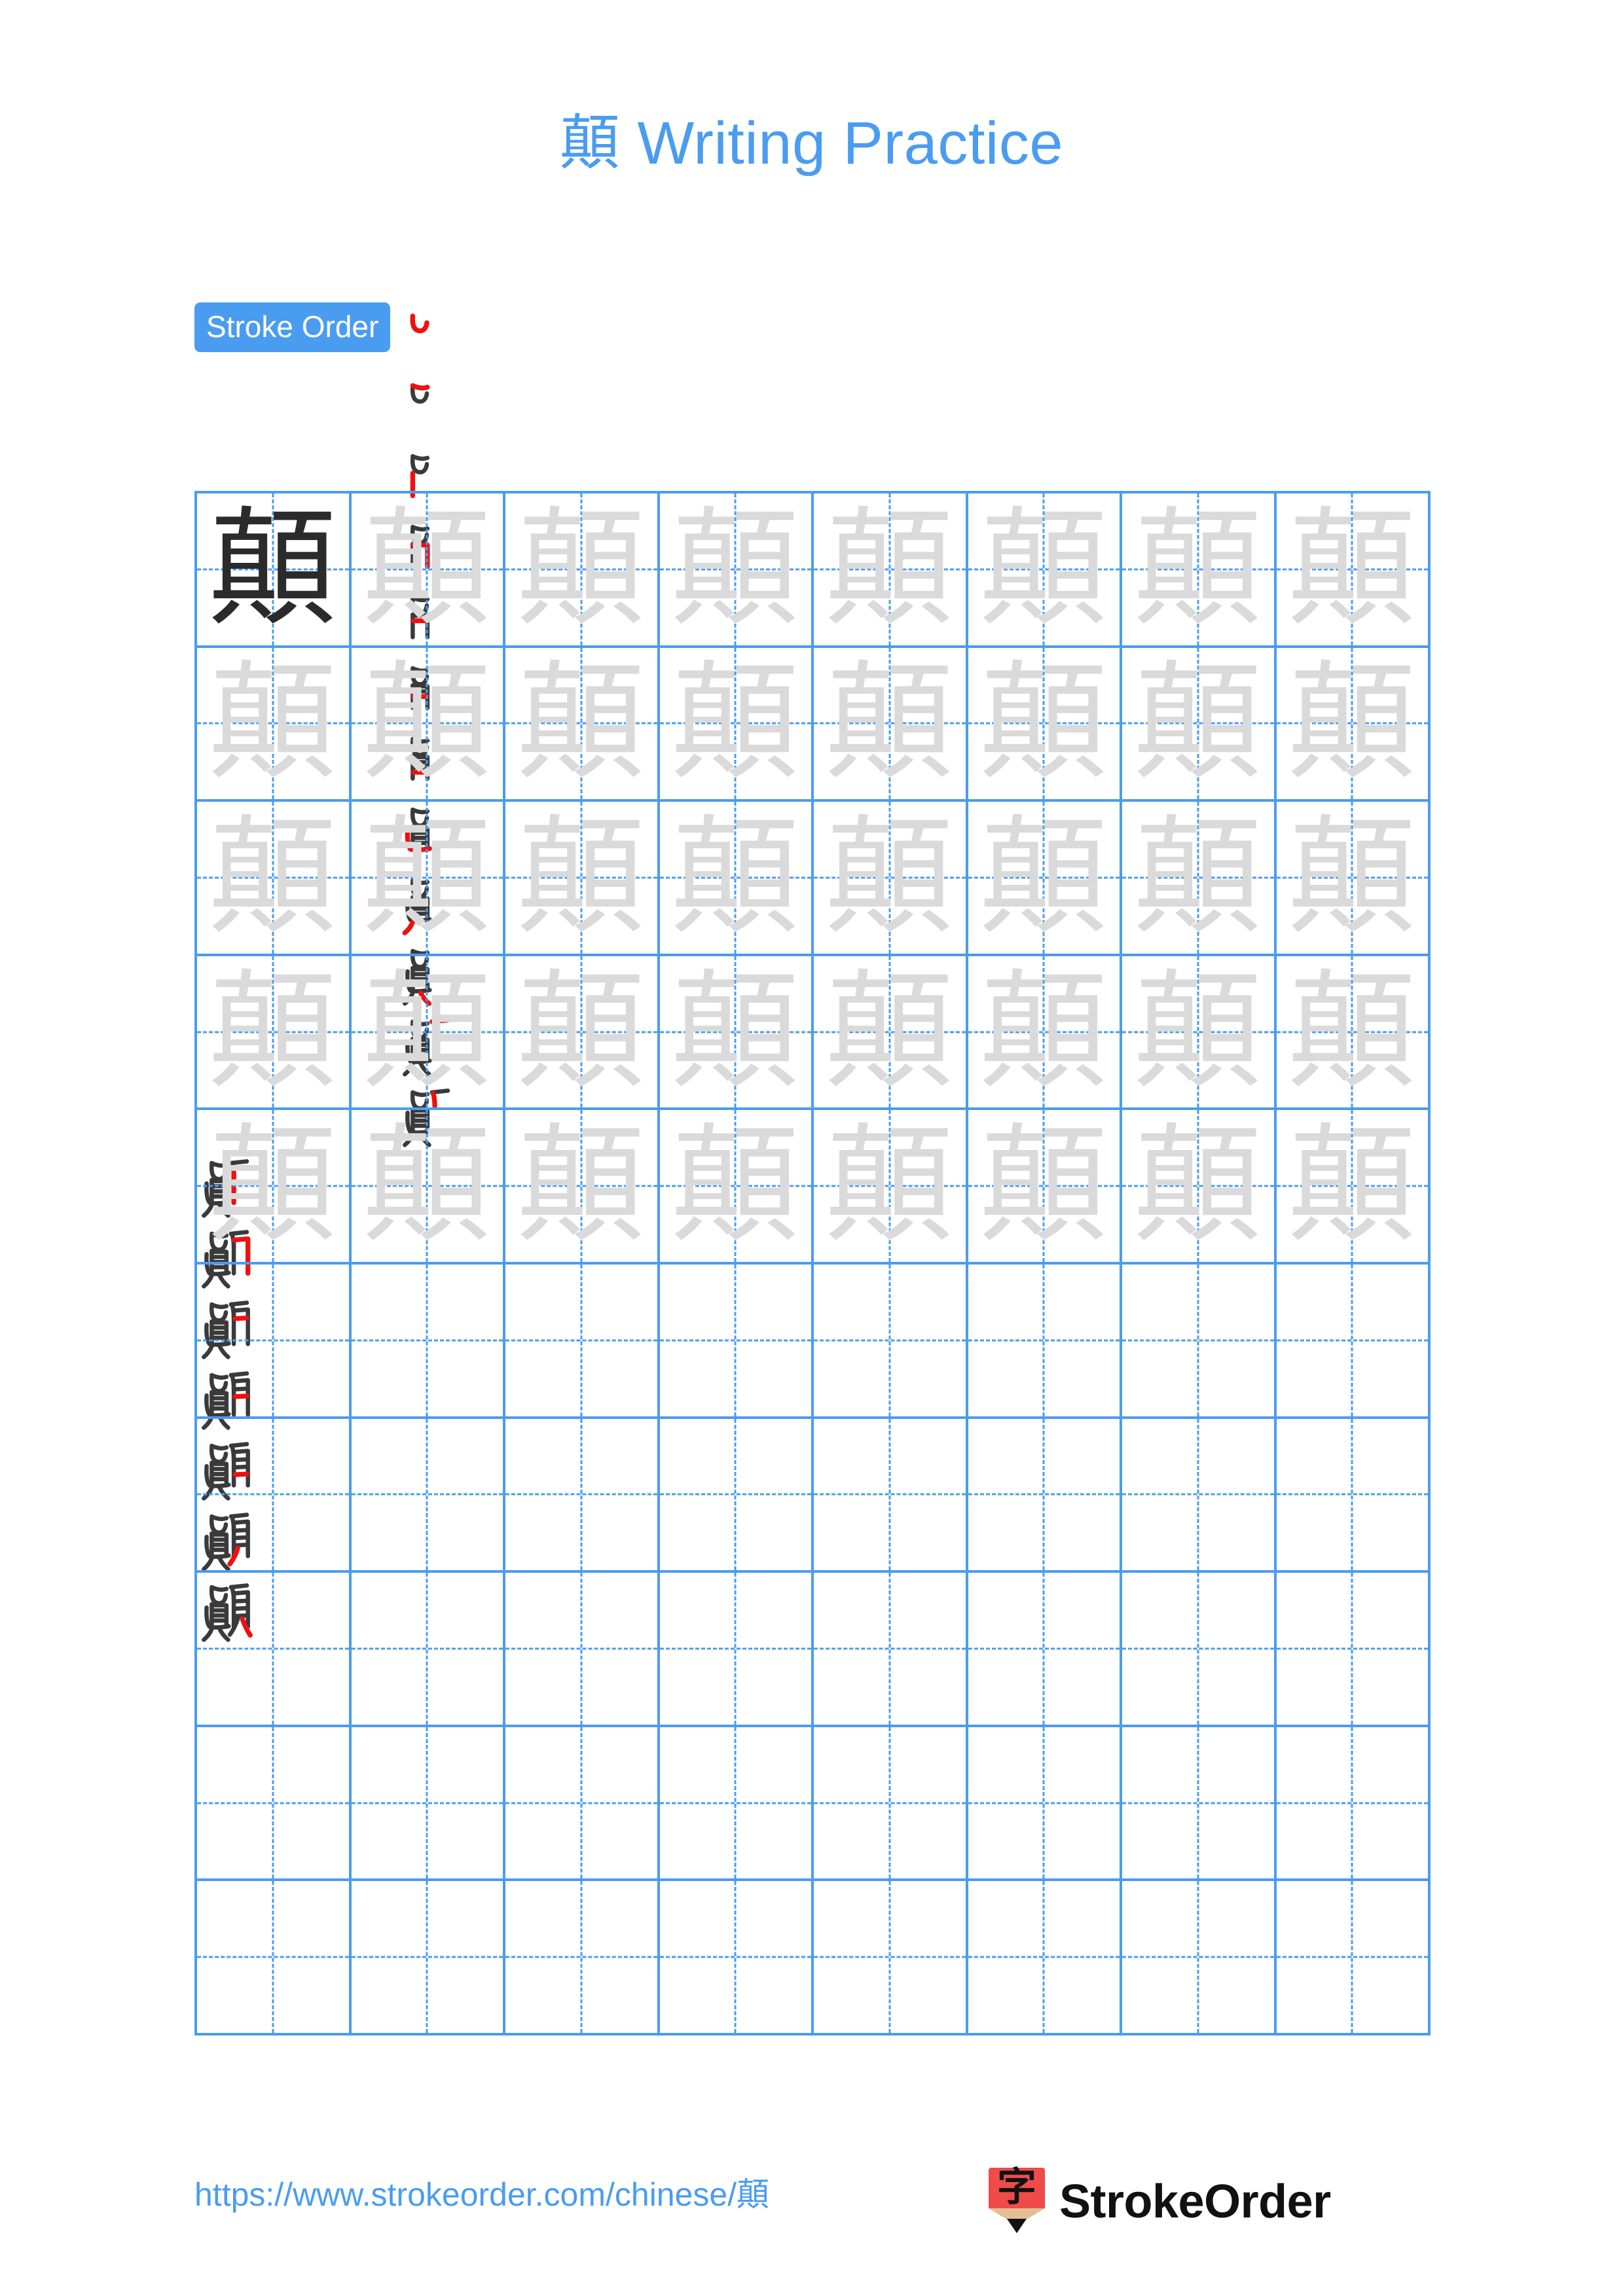 Image resolution: width=1623 pixels, height=2296 pixels. Describe the element at coordinates (1017, 2202) in the screenshot. I see `pencil-icon: 字` at that location.